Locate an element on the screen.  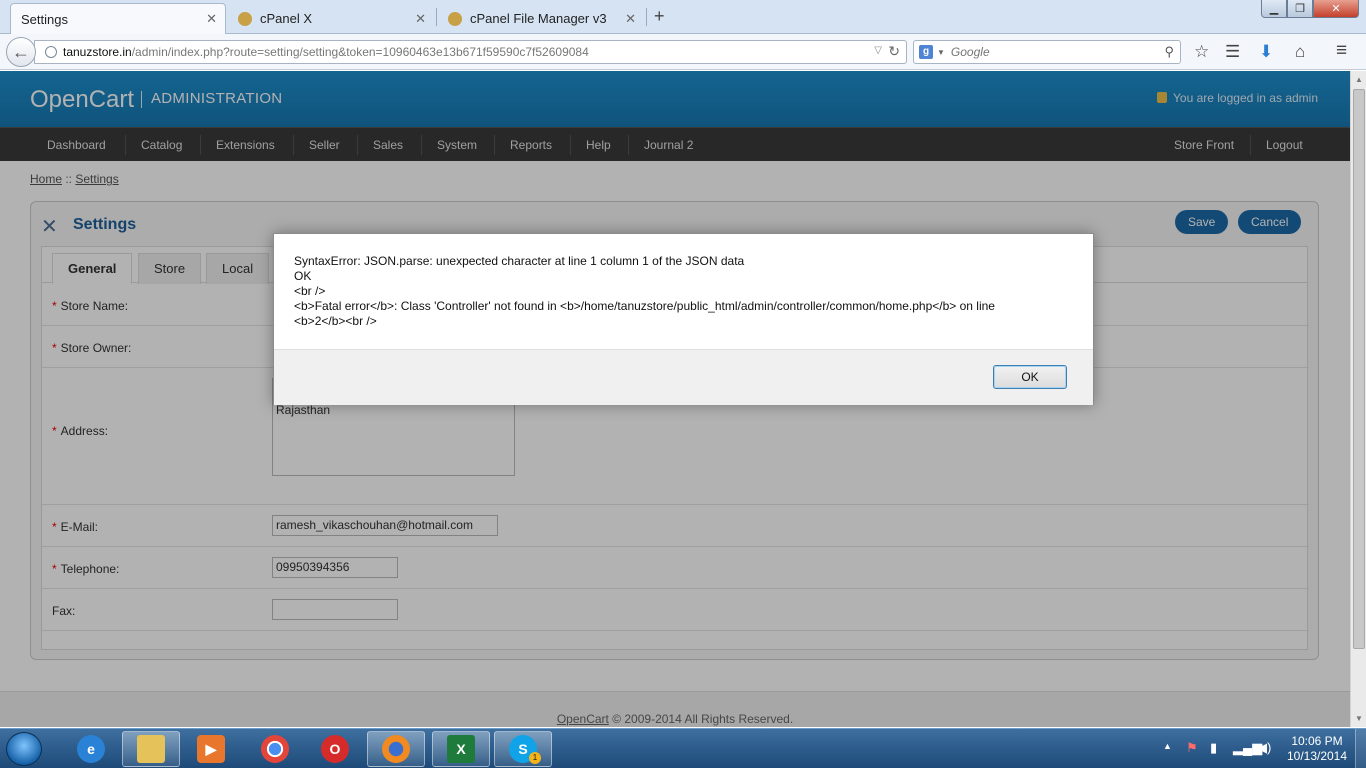
chrome-icon is located at coordinates (275, 749).